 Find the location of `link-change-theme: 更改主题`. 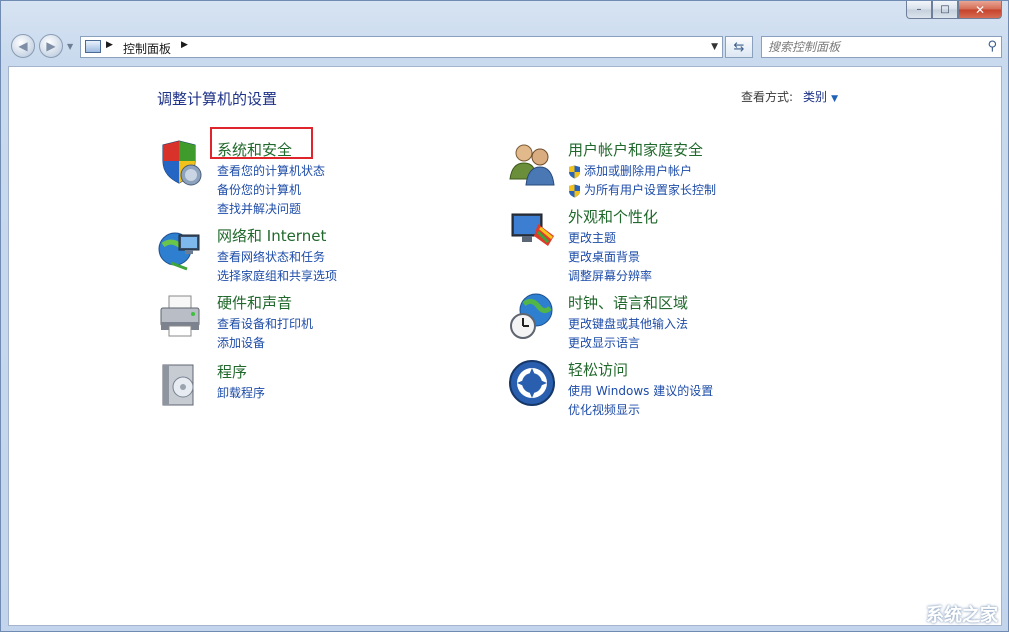

link-change-theme: 更改主题 is located at coordinates (610, 238).